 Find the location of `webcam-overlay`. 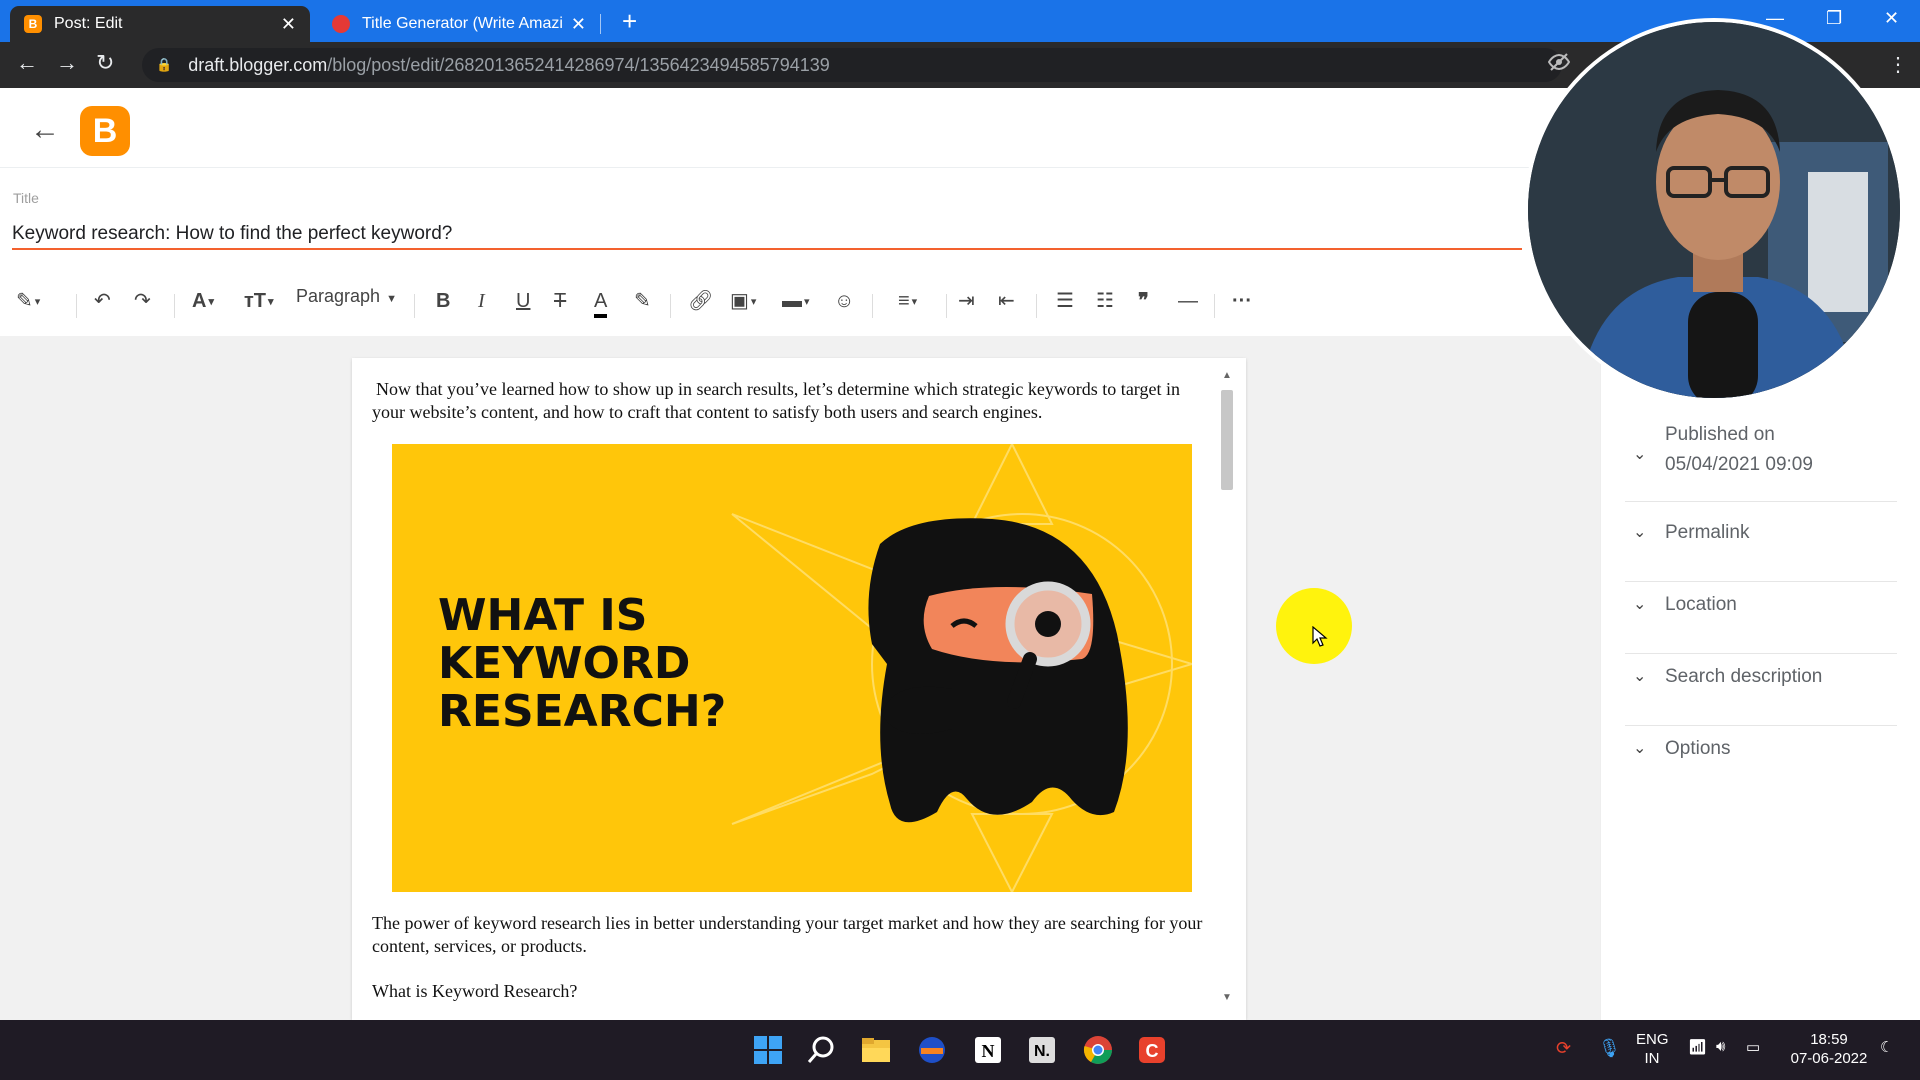

webcam-overlay is located at coordinates (1714, 210).